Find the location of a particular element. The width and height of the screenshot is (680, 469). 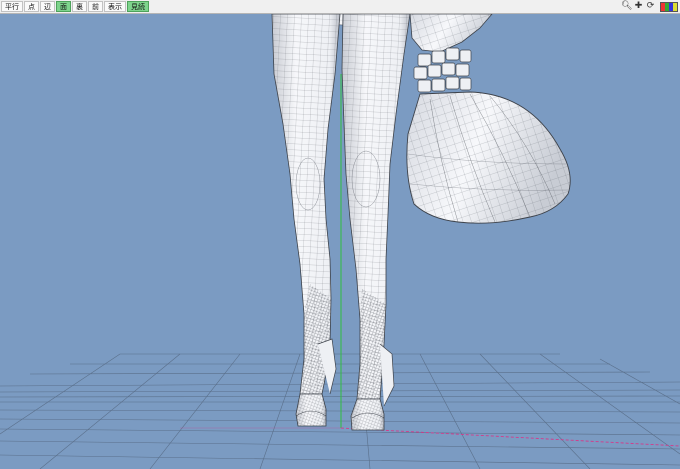

face-mode-button: 面 is located at coordinates (63, 6).